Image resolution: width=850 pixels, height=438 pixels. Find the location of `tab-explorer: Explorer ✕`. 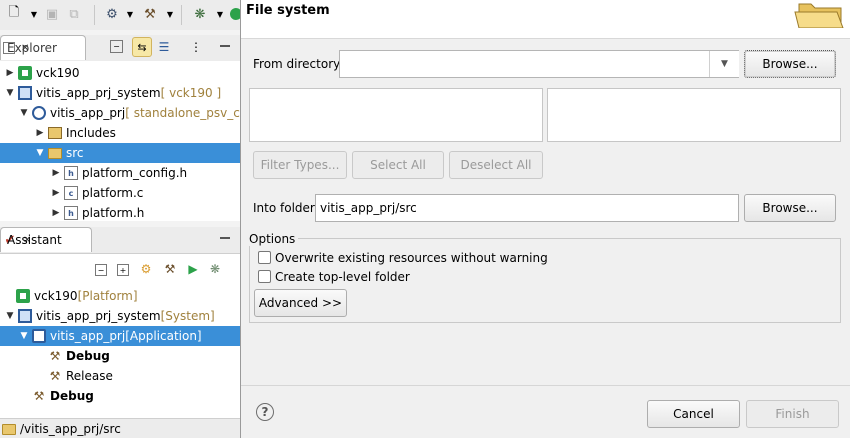

tab-explorer: Explorer ✕ is located at coordinates (43, 47).